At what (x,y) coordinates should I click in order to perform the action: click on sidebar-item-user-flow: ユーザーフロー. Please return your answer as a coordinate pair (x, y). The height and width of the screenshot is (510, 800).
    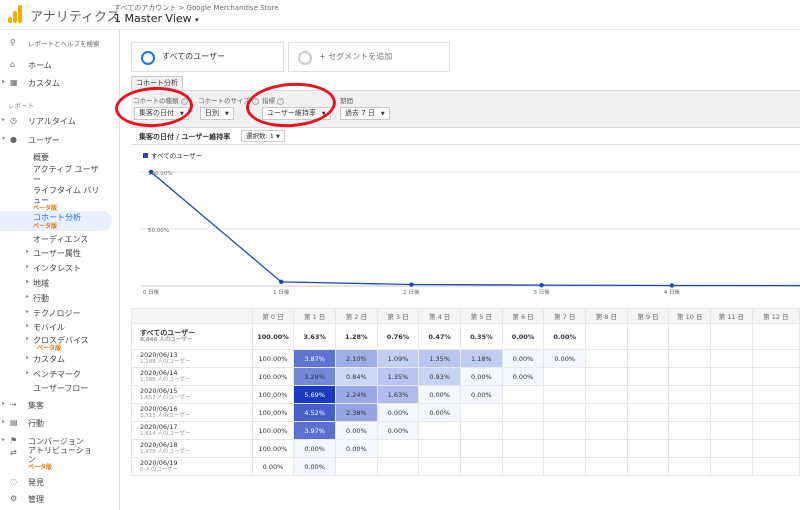
    Looking at the image, I should click on (60, 388).